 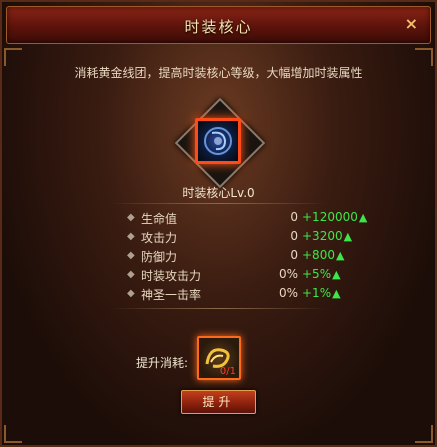 I want to click on corner-ornament-bl, so click(x=13, y=434).